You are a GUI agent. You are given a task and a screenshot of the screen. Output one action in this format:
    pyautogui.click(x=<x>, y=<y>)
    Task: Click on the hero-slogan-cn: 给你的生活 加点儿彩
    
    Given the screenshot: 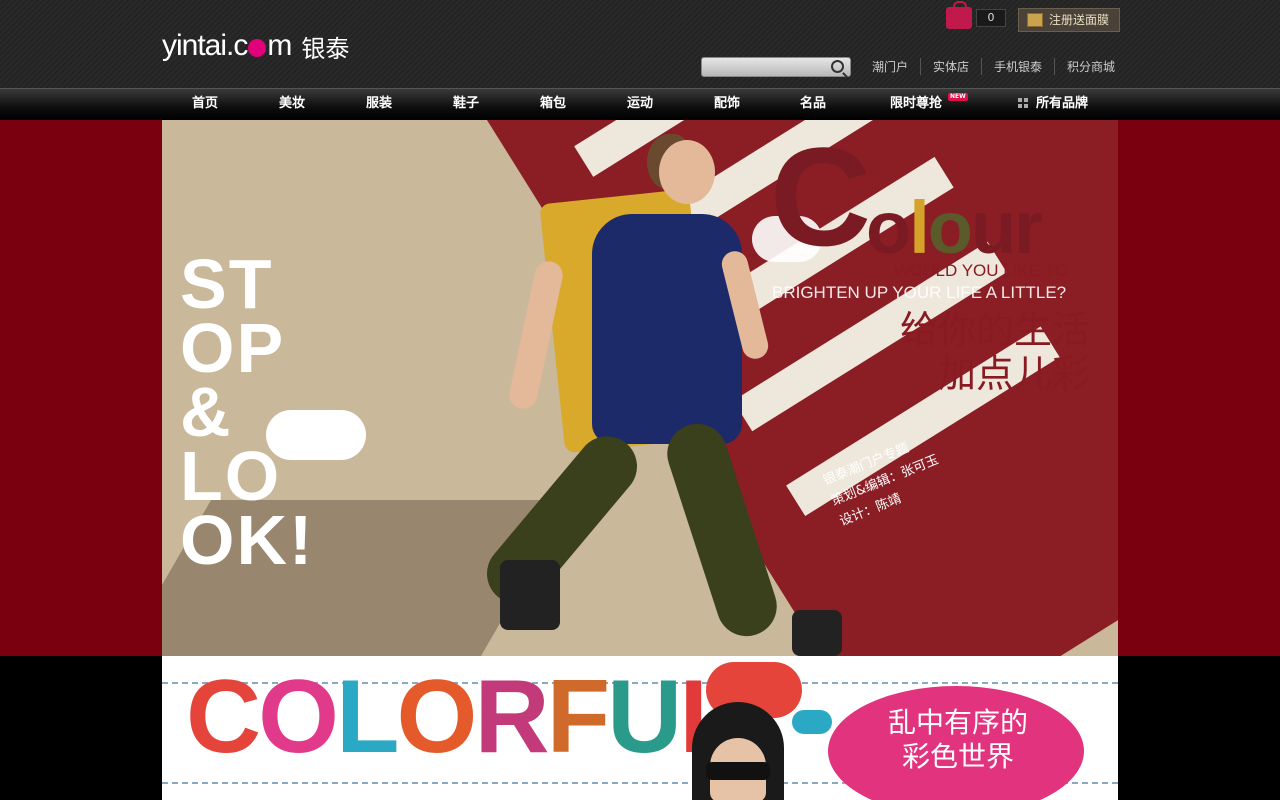 What is the action you would take?
    pyautogui.click(x=980, y=352)
    